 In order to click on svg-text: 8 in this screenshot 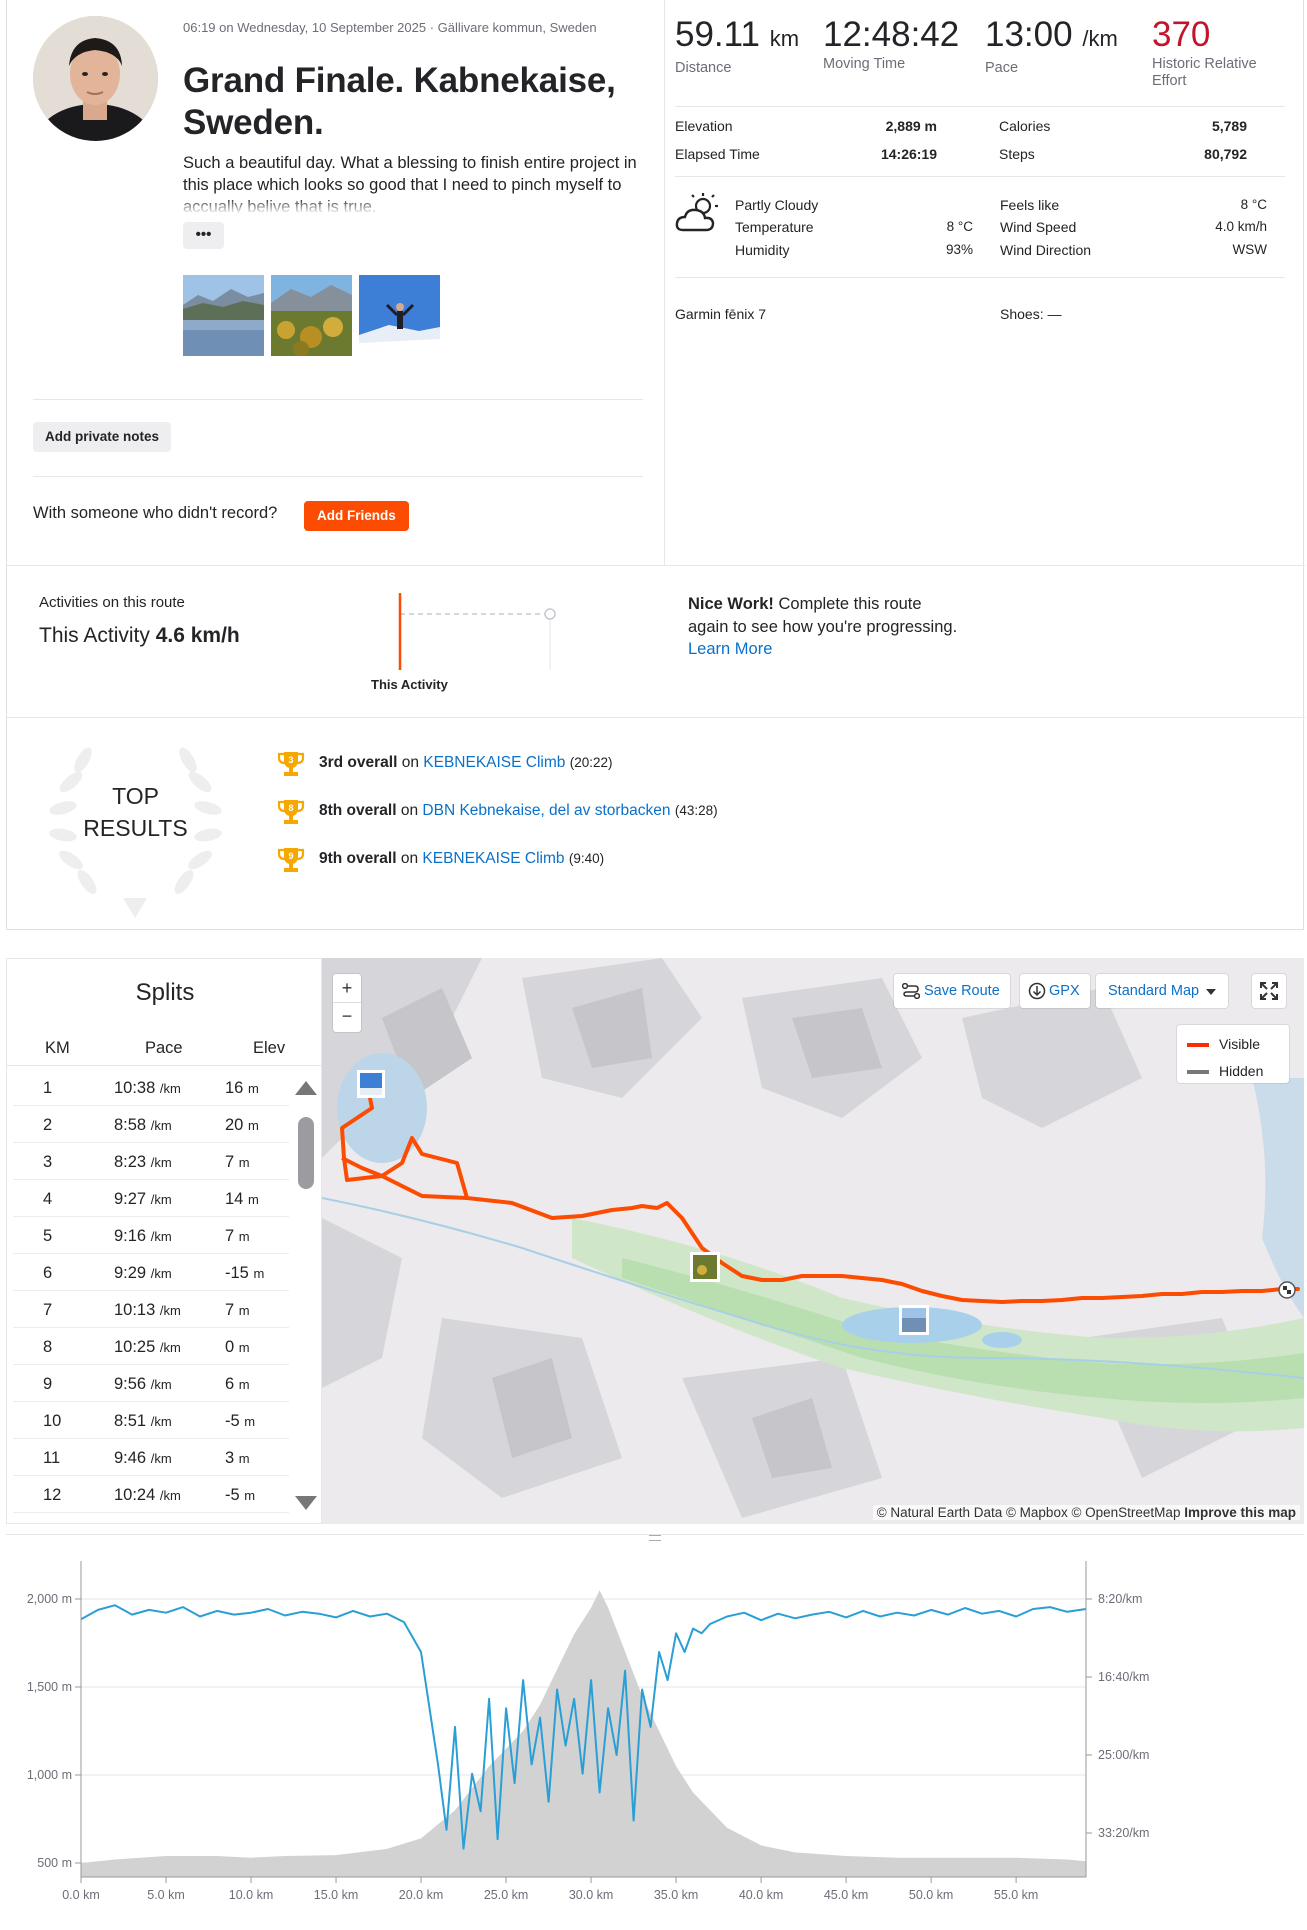, I will do `click(290, 808)`.